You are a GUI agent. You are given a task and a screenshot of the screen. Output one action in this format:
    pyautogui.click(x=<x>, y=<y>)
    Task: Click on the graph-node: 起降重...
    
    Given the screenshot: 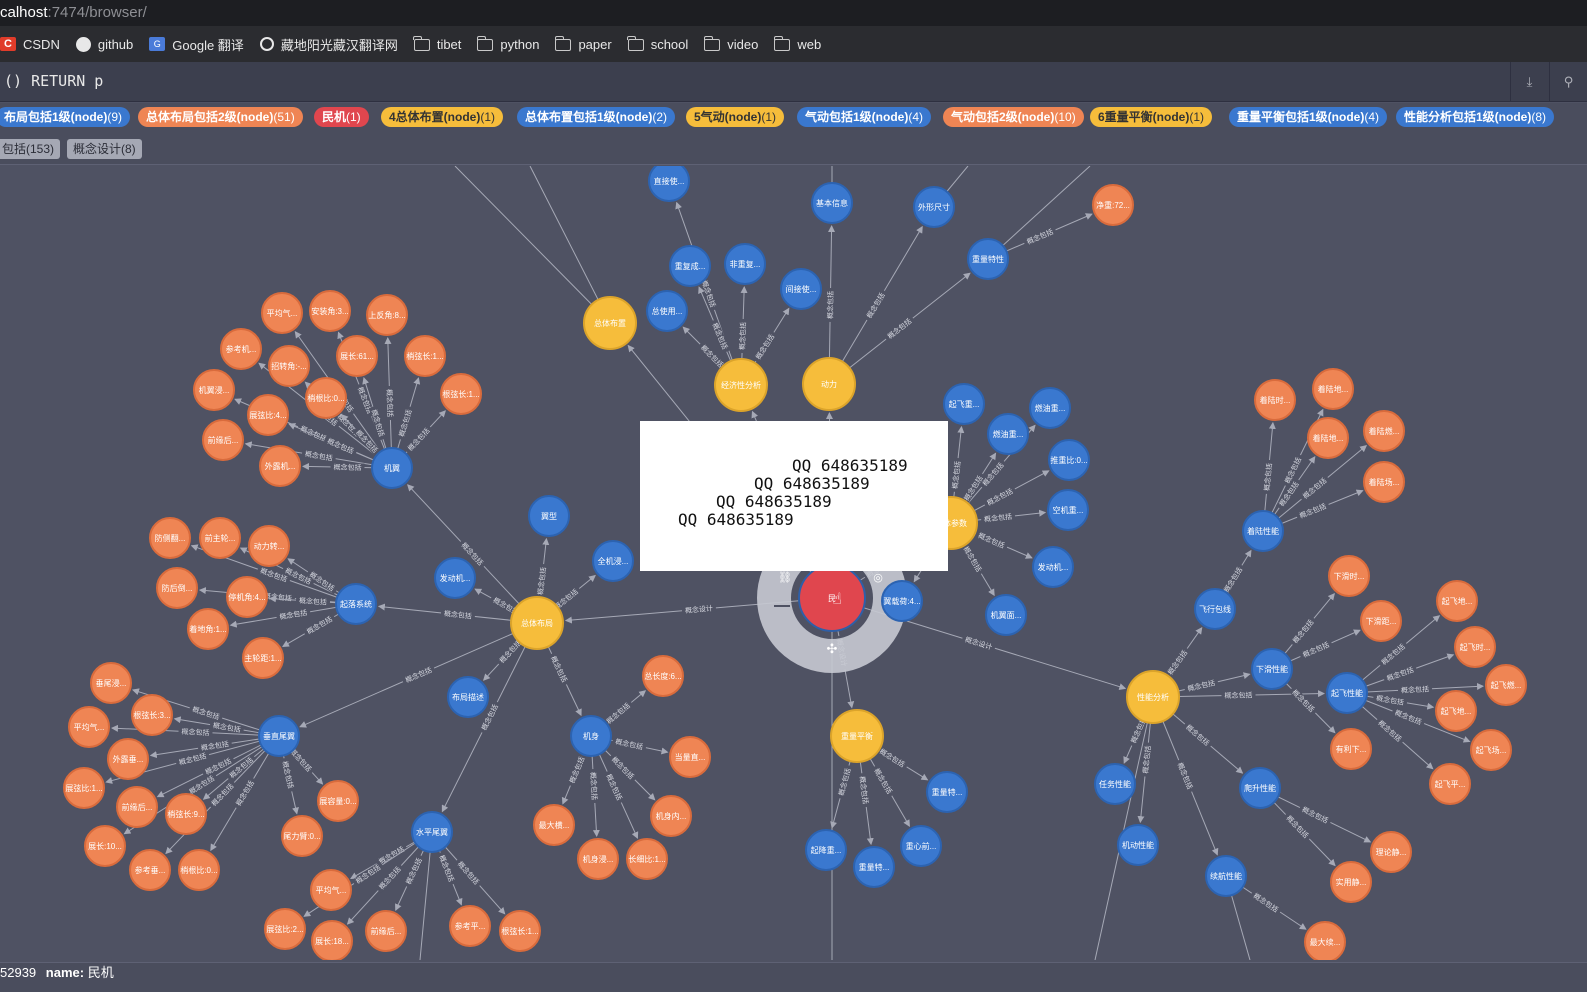 What is the action you would take?
    pyautogui.click(x=826, y=850)
    